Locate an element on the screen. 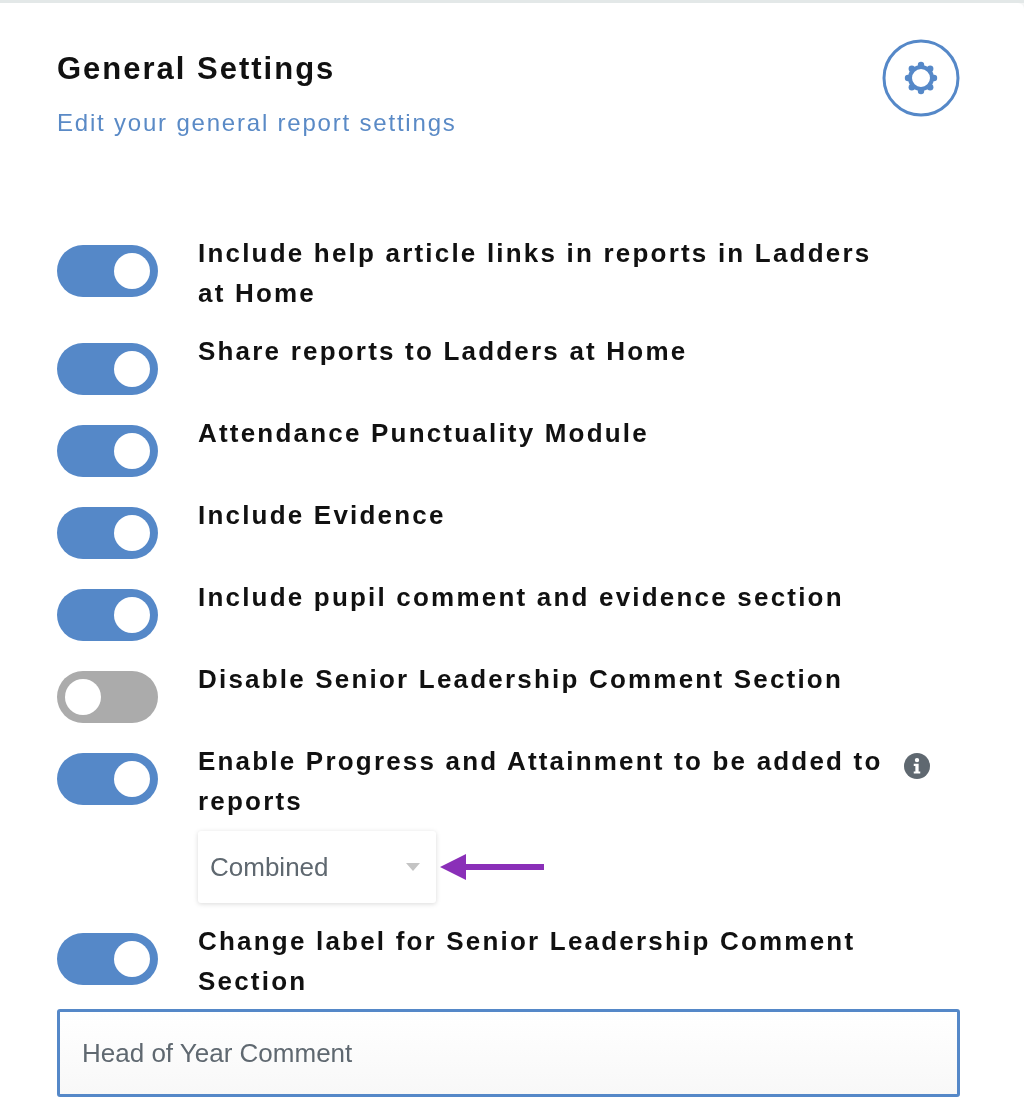 The width and height of the screenshot is (1024, 1100). setting-label: Share reports to Ladders at Home is located at coordinates (443, 351).